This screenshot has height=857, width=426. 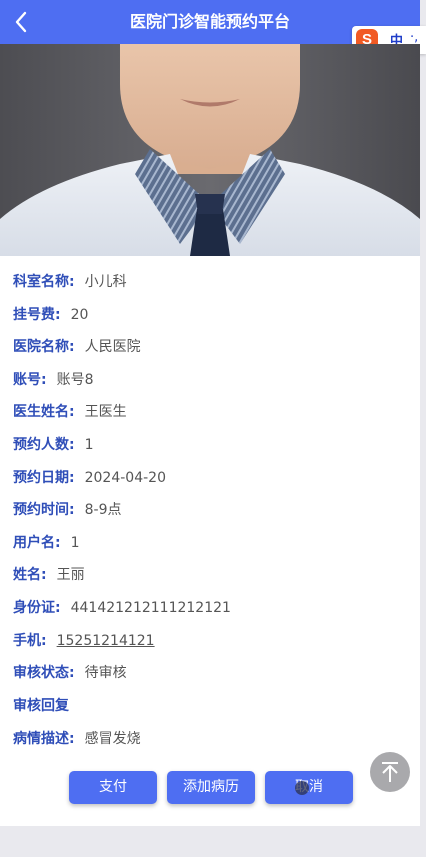 I want to click on field-audit-reply: 审核回复, so click(x=46, y=706).